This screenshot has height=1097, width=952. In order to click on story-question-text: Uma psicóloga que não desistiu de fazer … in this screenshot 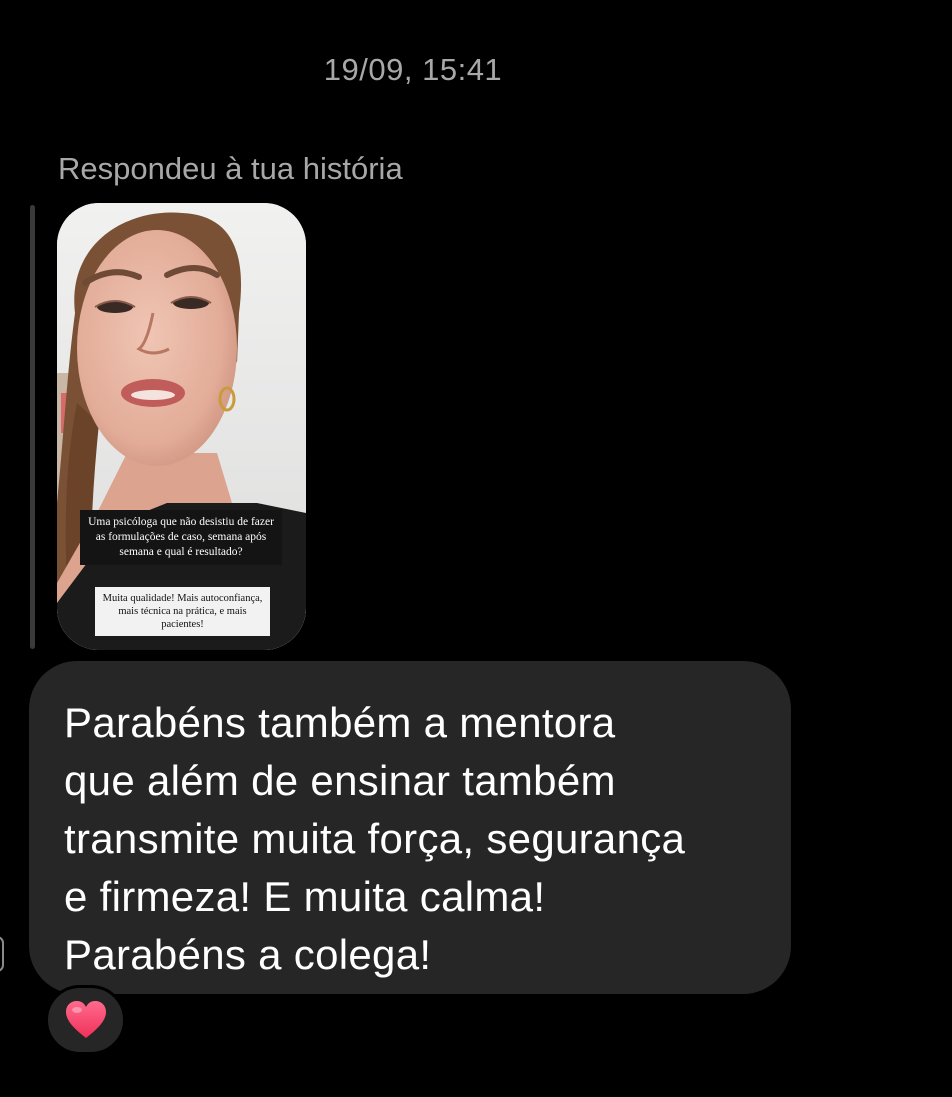, I will do `click(181, 537)`.